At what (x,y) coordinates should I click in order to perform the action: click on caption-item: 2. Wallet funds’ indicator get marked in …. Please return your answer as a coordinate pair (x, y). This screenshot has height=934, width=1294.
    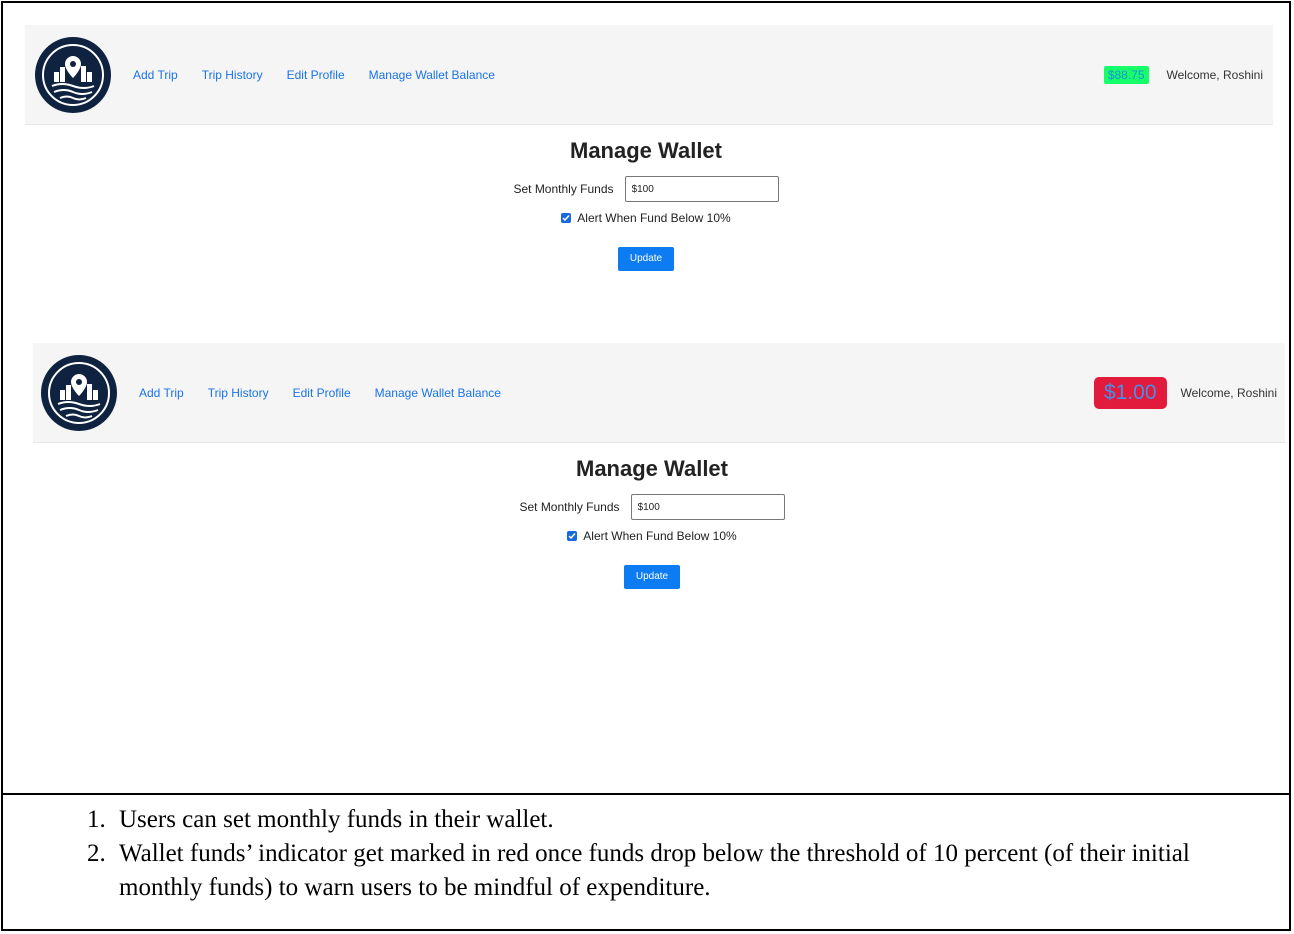
    Looking at the image, I should click on (638, 870).